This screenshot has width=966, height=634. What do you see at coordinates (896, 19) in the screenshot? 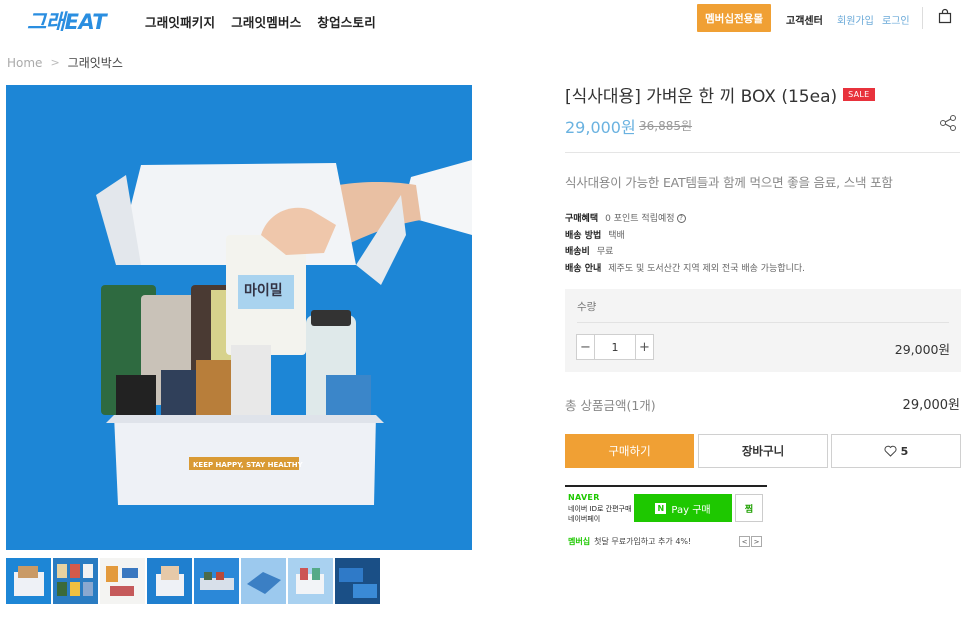
I see `login-link: 로그인` at bounding box center [896, 19].